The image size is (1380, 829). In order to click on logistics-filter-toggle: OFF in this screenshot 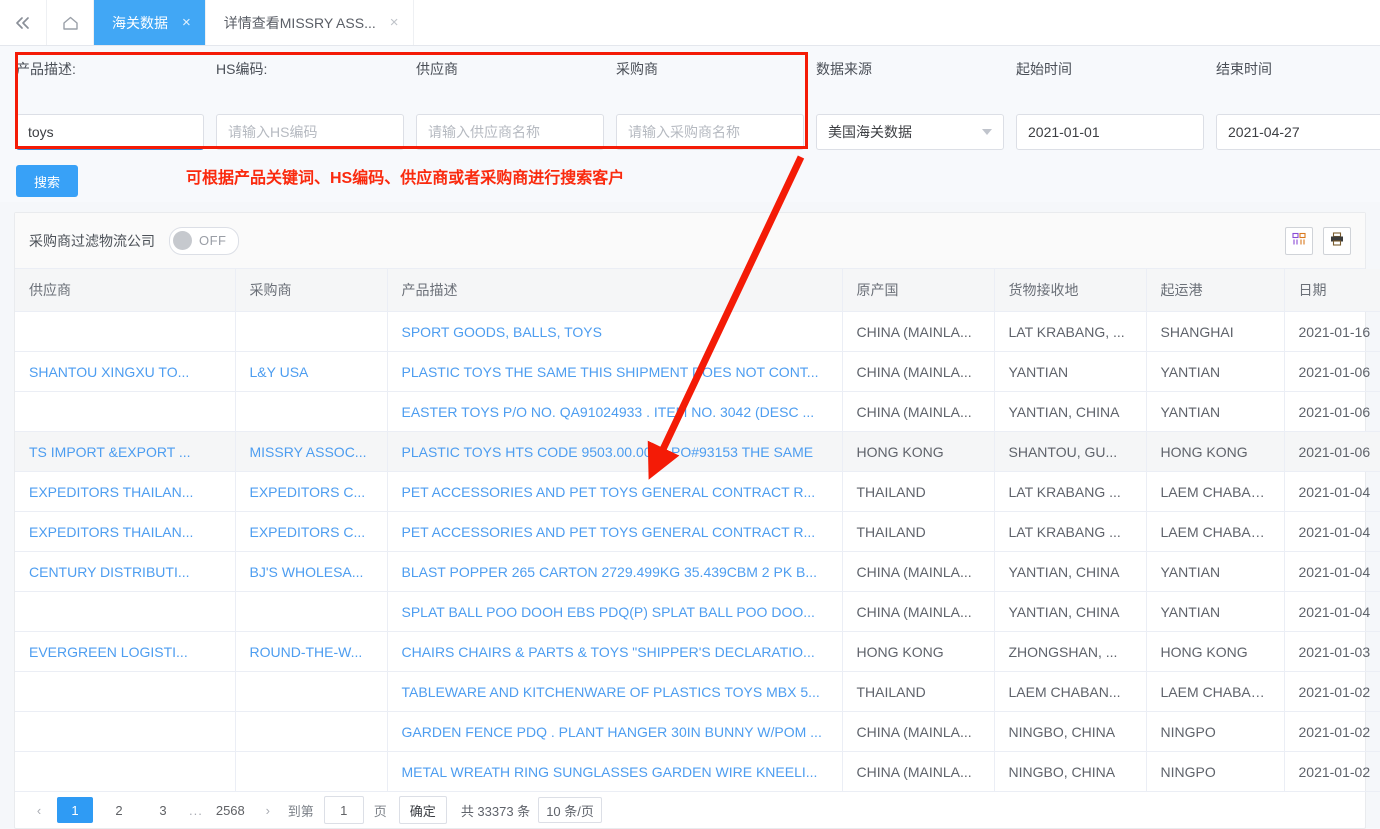, I will do `click(204, 240)`.